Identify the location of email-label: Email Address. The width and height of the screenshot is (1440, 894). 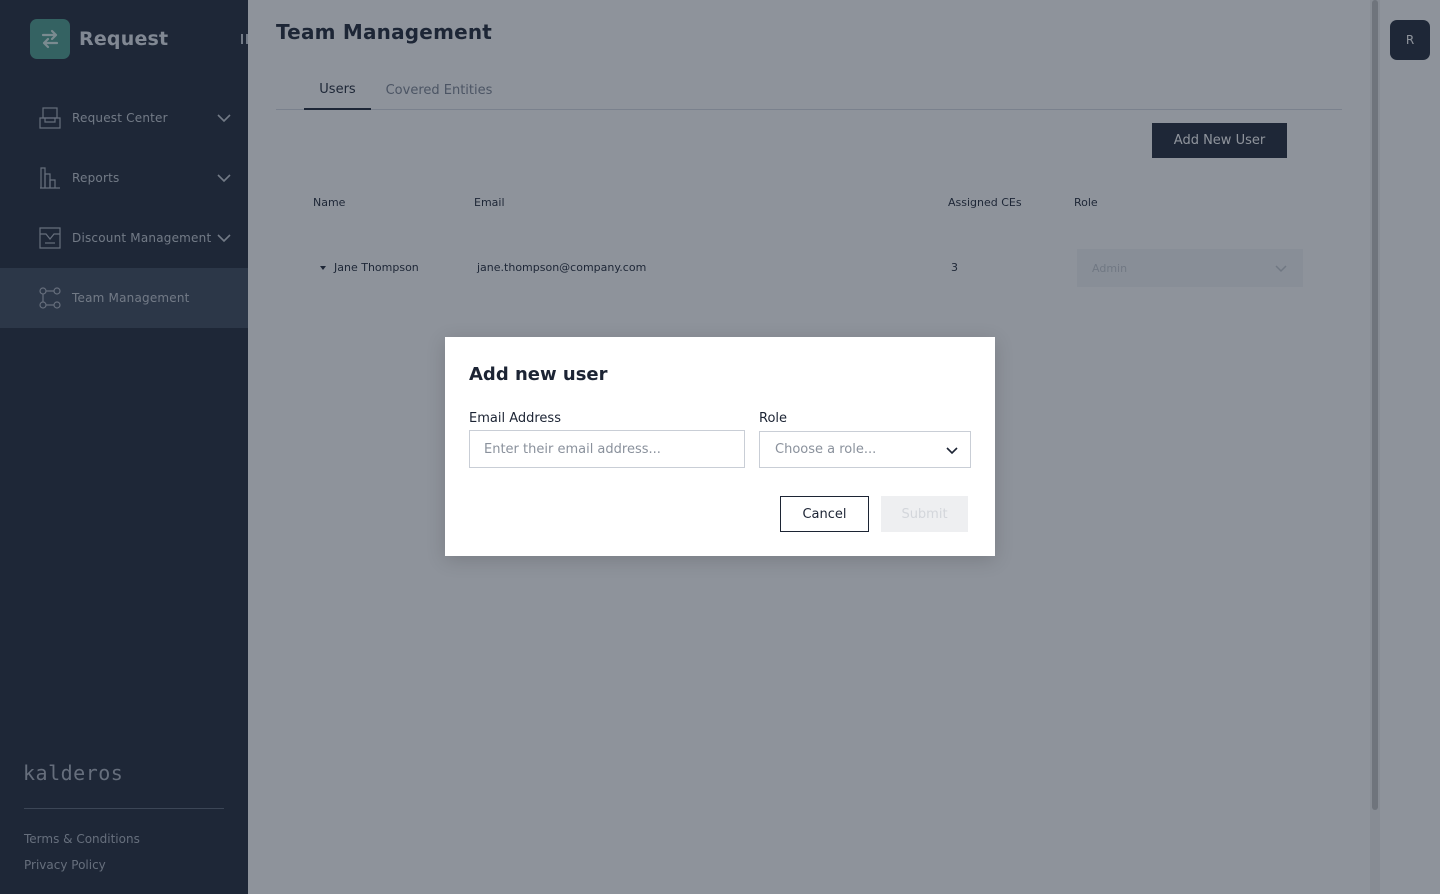
(515, 418).